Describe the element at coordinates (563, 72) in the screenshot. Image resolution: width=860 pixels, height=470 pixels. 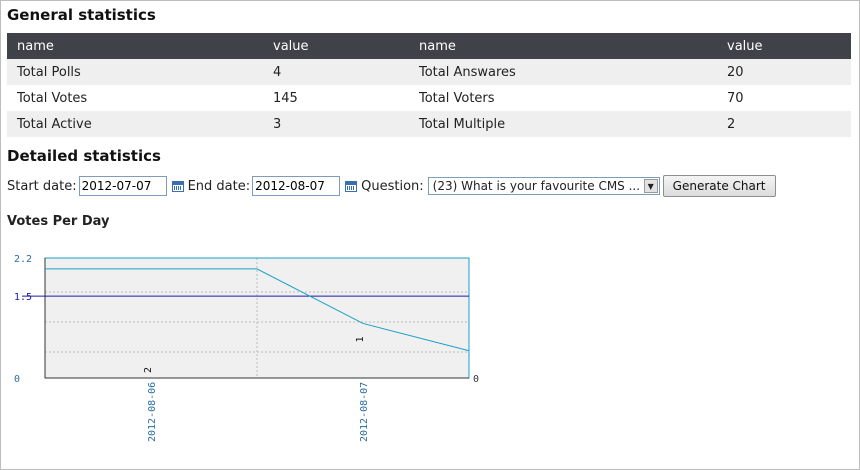
I see `stat-name: Total Answares` at that location.